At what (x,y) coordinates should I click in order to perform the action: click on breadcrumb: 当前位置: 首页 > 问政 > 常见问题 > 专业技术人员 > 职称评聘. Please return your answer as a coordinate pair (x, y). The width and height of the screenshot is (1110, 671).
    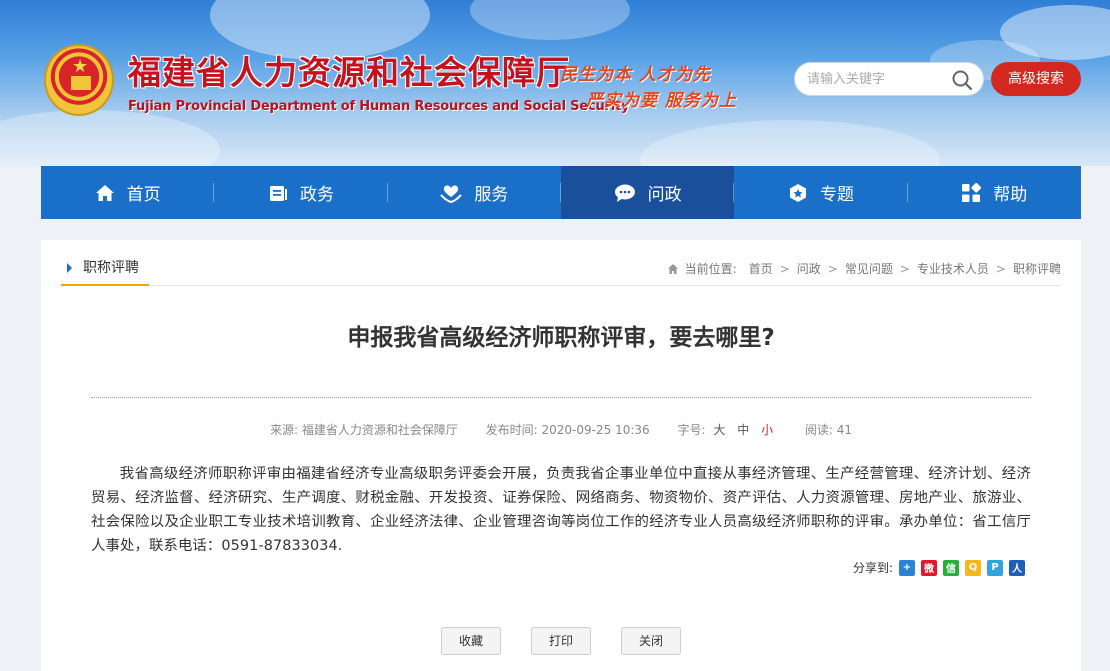
    Looking at the image, I should click on (864, 268).